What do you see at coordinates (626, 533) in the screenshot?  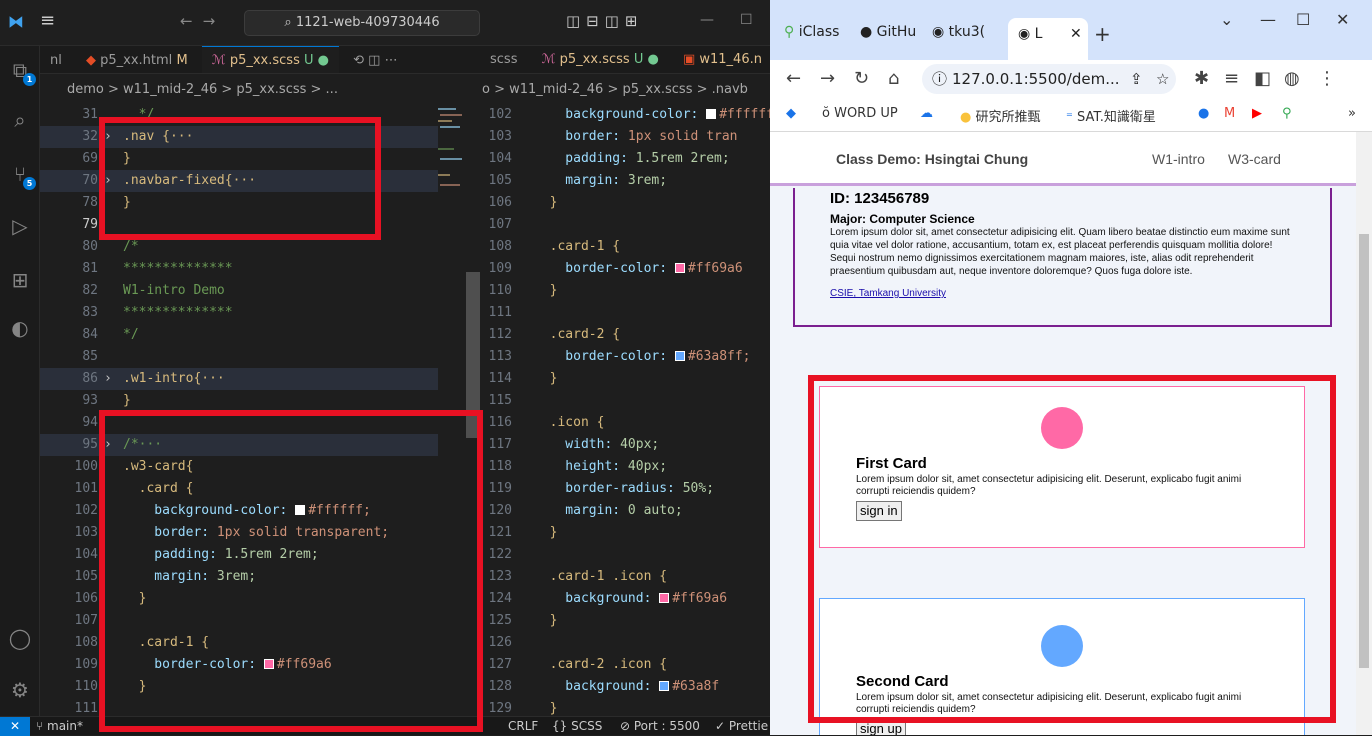 I see `code-line: 121 }` at bounding box center [626, 533].